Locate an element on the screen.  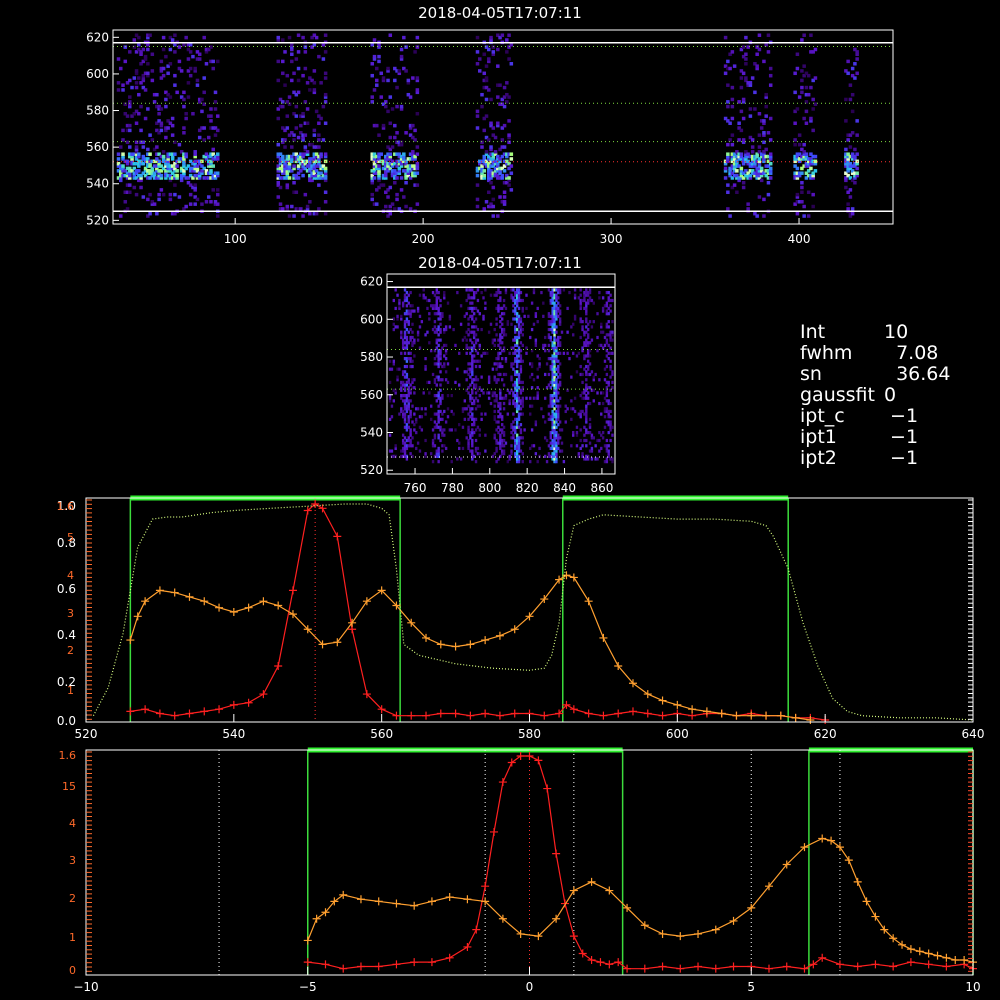
image1-ytick-label: 520 is located at coordinates (97, 220).